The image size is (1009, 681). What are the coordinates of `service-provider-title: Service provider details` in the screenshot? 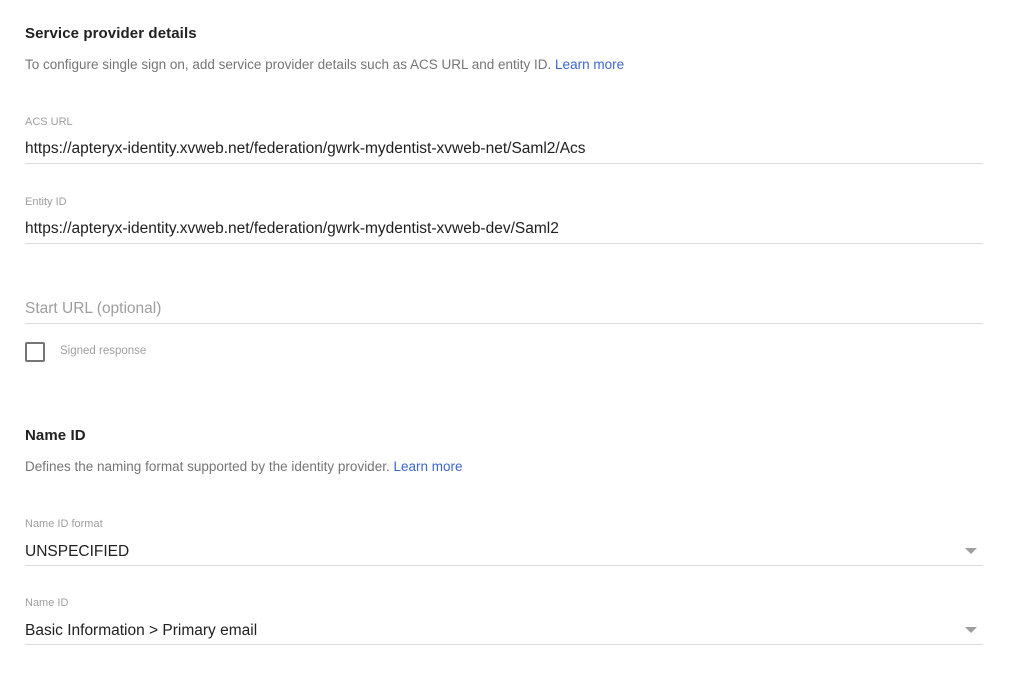 It's located at (111, 33).